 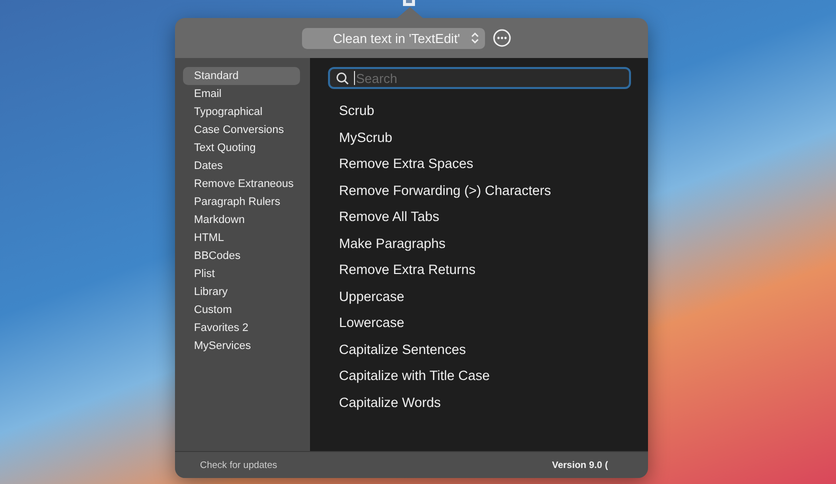 I want to click on action-item: Remove Extra Spaces, so click(x=485, y=164).